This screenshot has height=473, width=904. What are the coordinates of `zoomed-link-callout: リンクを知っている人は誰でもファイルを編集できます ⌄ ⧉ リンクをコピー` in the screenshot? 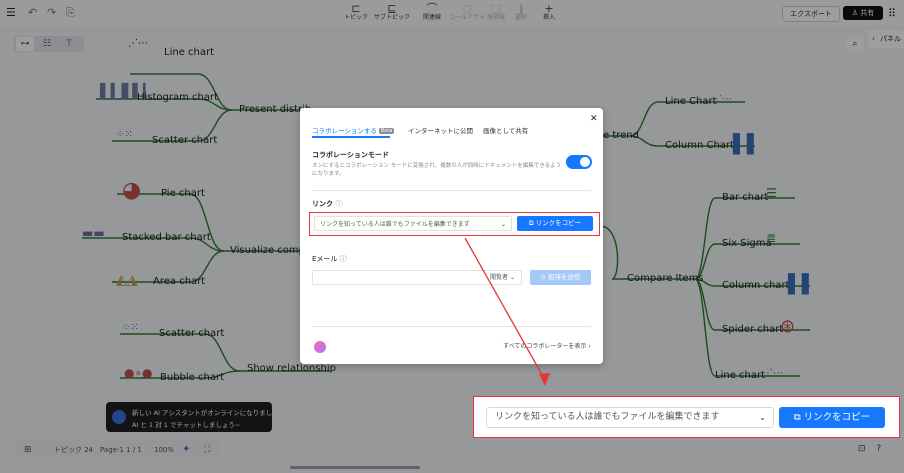 It's located at (686, 417).